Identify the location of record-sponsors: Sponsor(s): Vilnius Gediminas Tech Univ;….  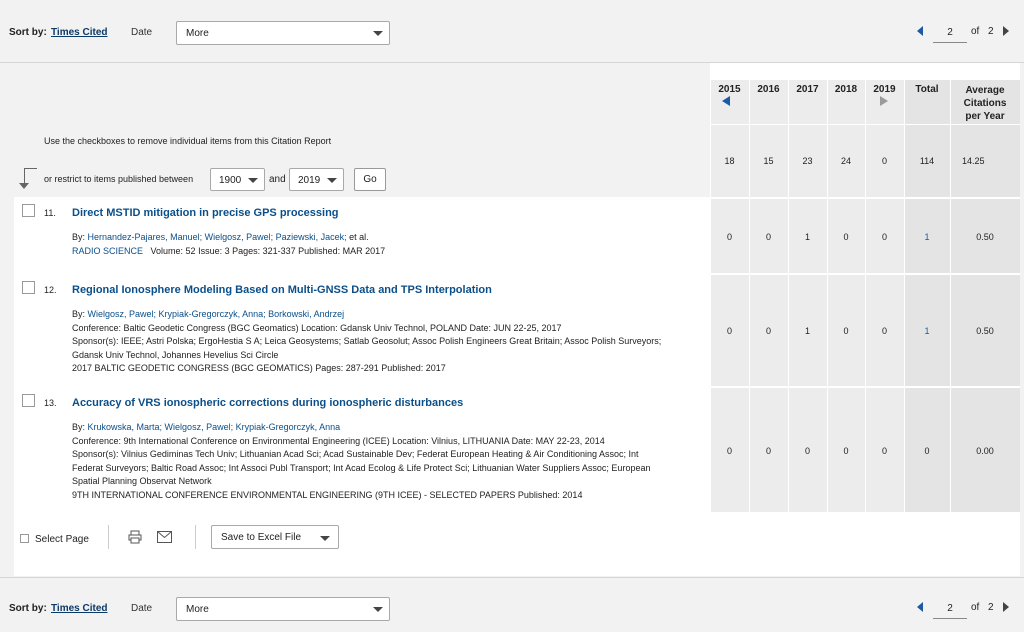
(355, 454).